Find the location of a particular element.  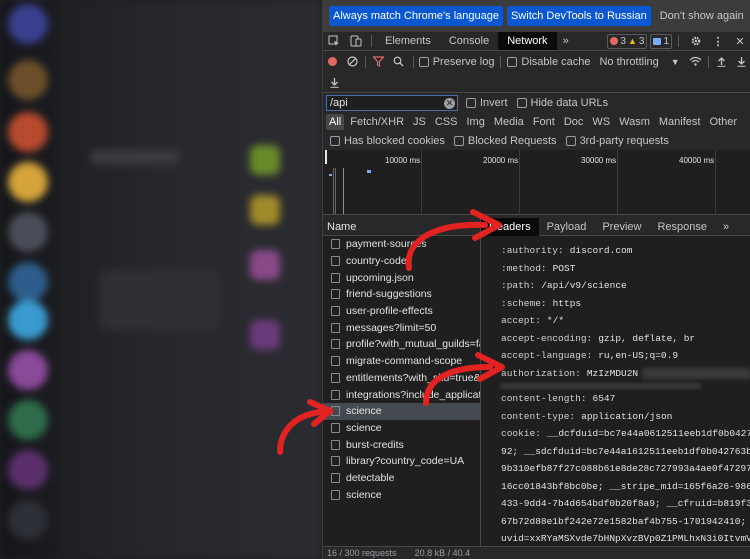

kebab-menu-icon: ⋮ is located at coordinates (718, 41).